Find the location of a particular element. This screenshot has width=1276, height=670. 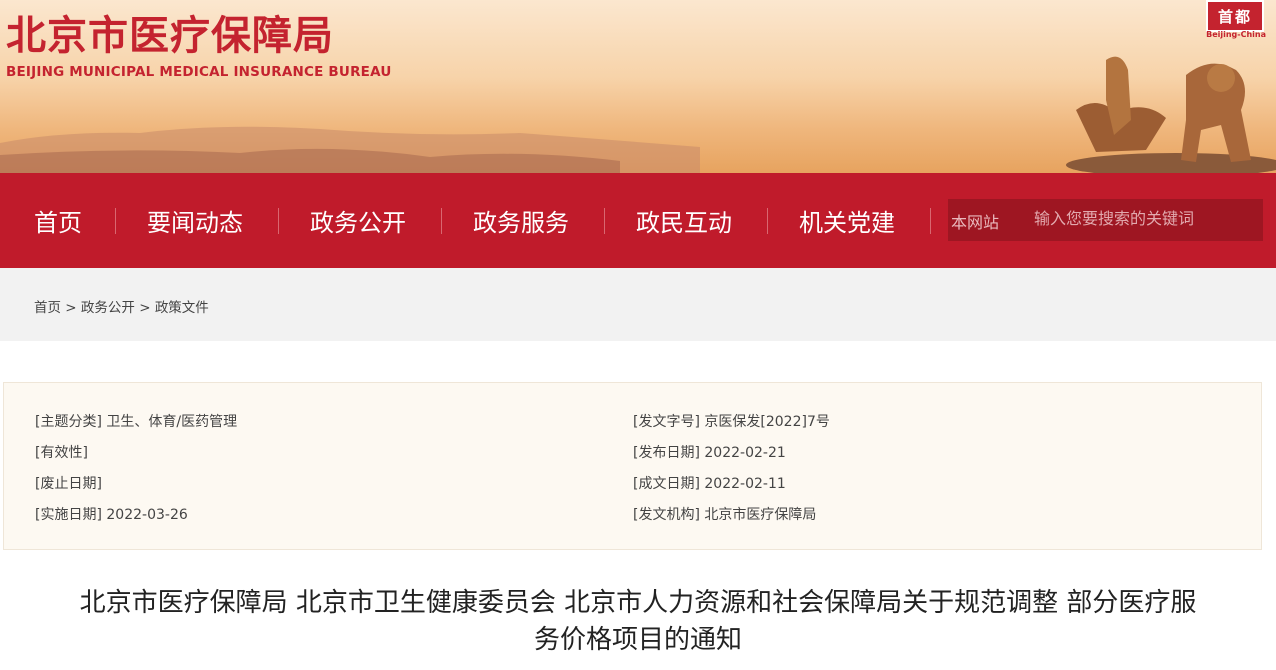

breadcrumb-gov-affairs-link: 政务公开 is located at coordinates (108, 308).